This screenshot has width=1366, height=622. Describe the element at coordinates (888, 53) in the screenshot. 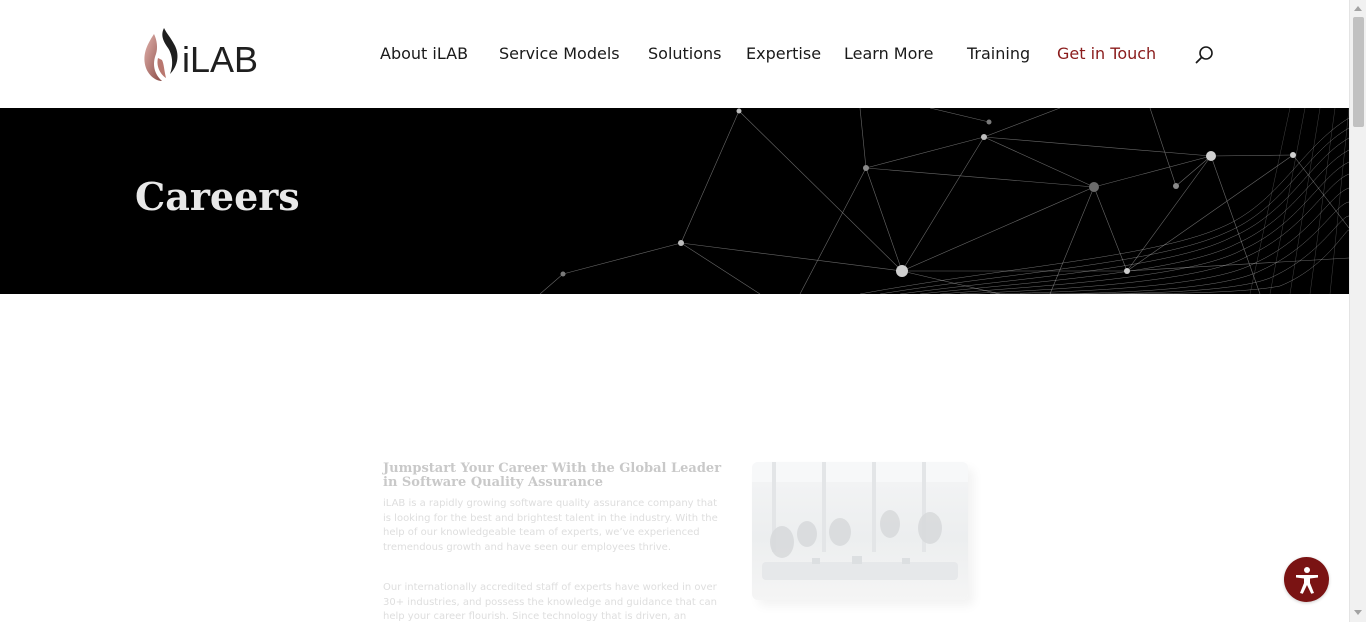

I see `nav-item-learn-more: Learn More` at that location.